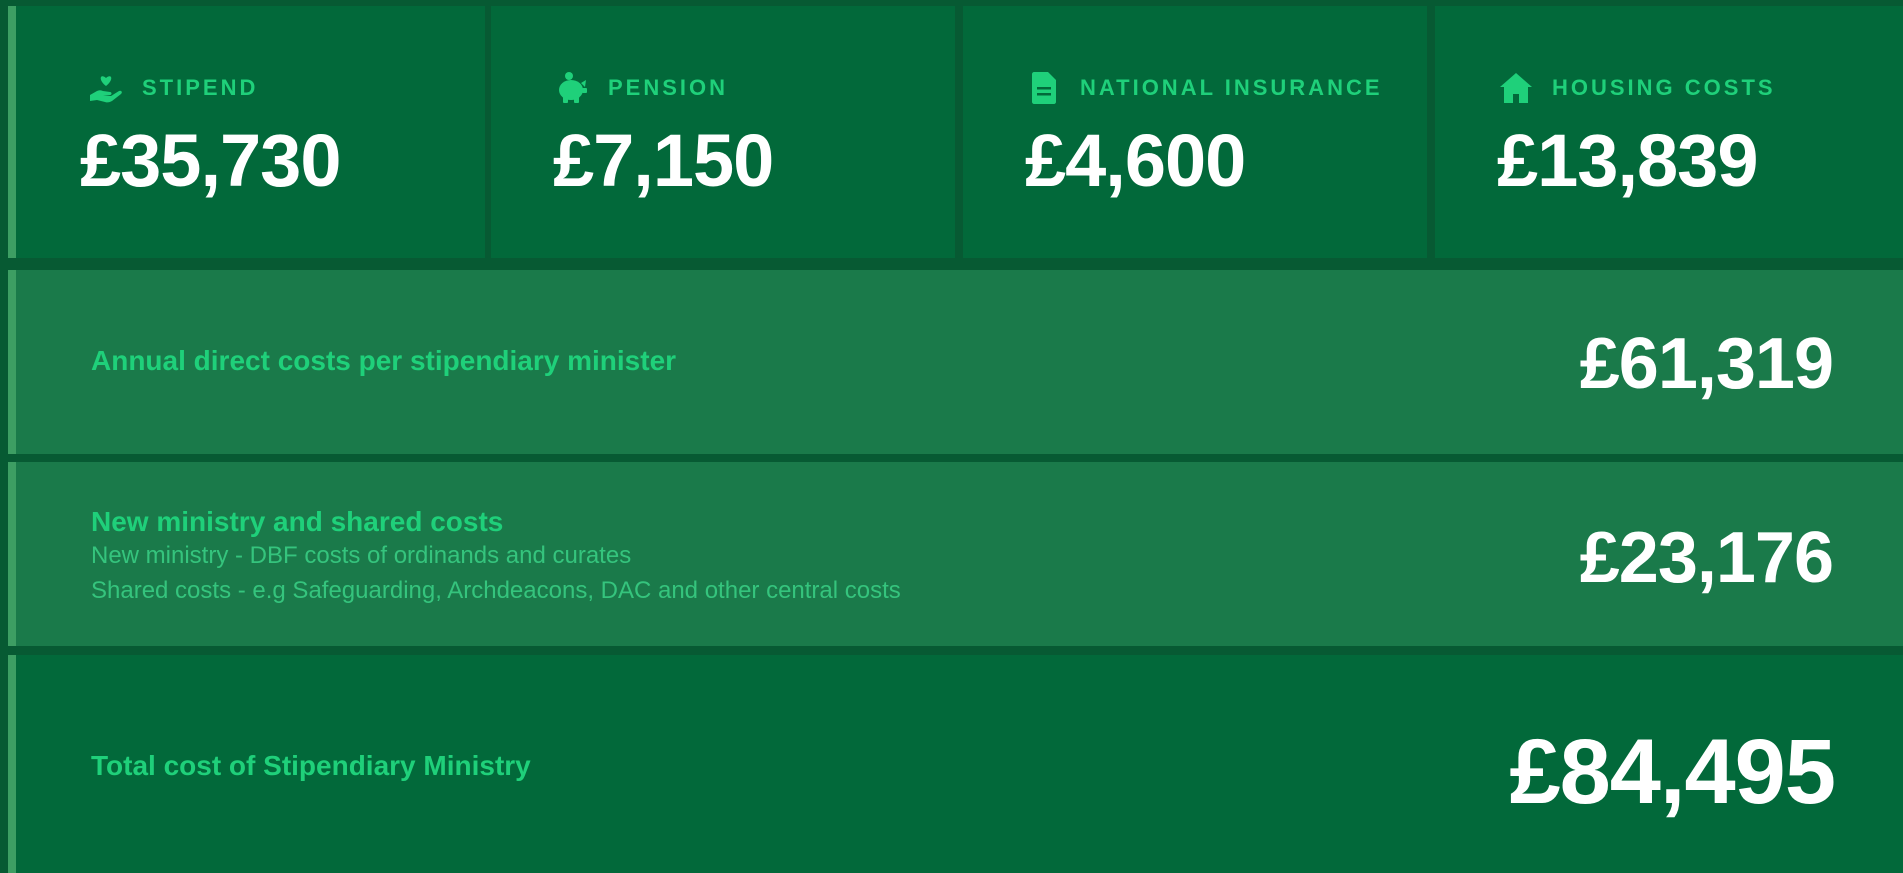 The image size is (1903, 873). What do you see at coordinates (210, 160) in the screenshot?
I see `stipend-value: £35,730` at bounding box center [210, 160].